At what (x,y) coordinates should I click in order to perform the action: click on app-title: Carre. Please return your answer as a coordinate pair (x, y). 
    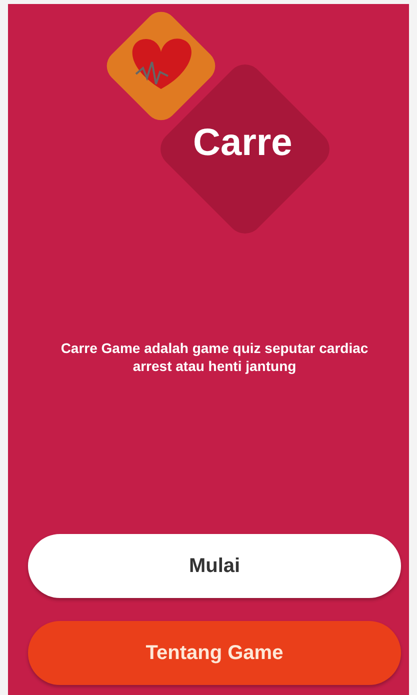
    Looking at the image, I should click on (242, 143).